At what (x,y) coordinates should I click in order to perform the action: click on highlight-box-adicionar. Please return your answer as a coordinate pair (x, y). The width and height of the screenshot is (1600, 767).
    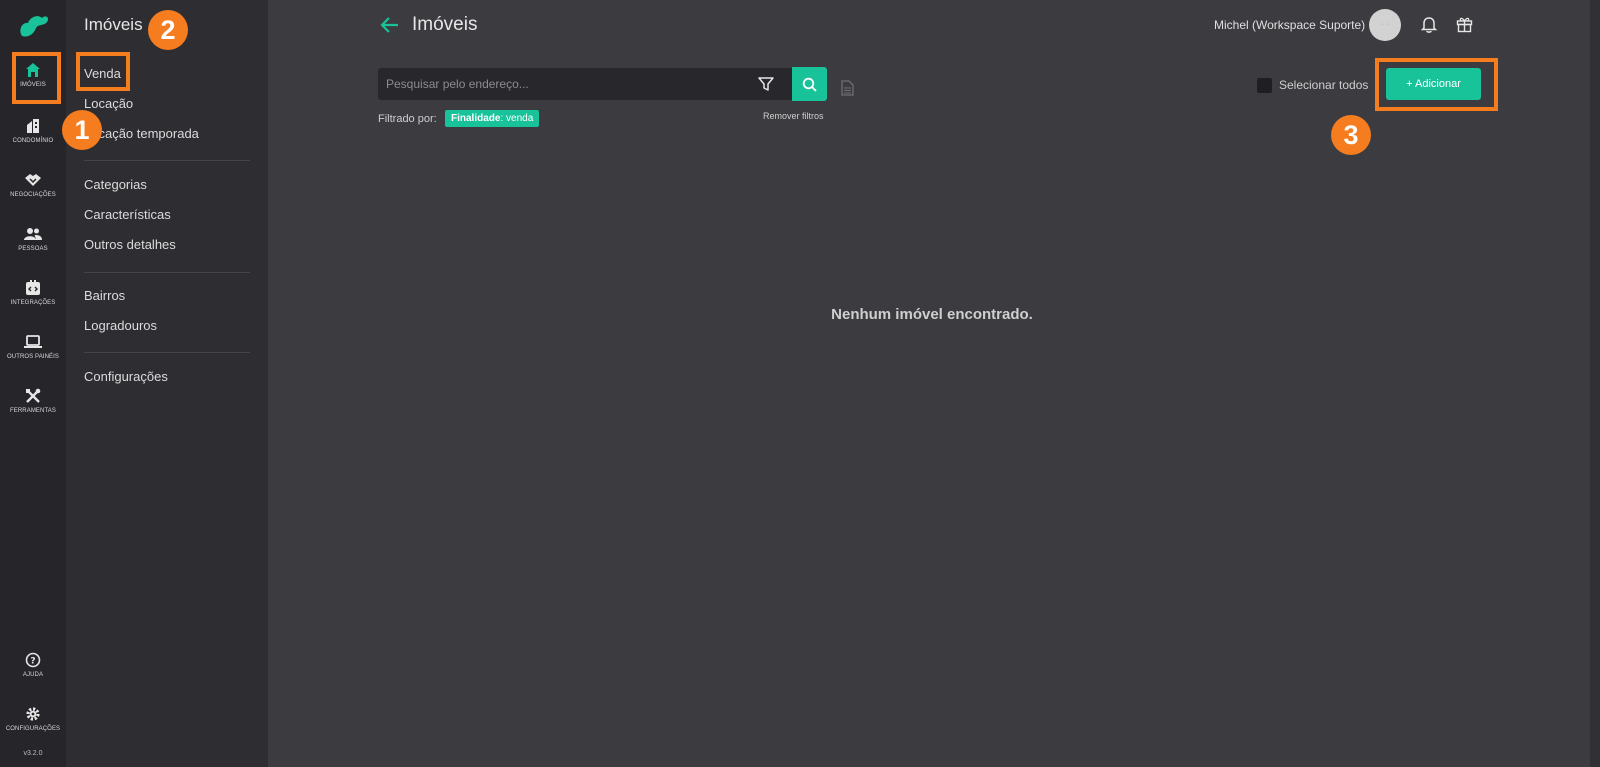
    Looking at the image, I should click on (1436, 84).